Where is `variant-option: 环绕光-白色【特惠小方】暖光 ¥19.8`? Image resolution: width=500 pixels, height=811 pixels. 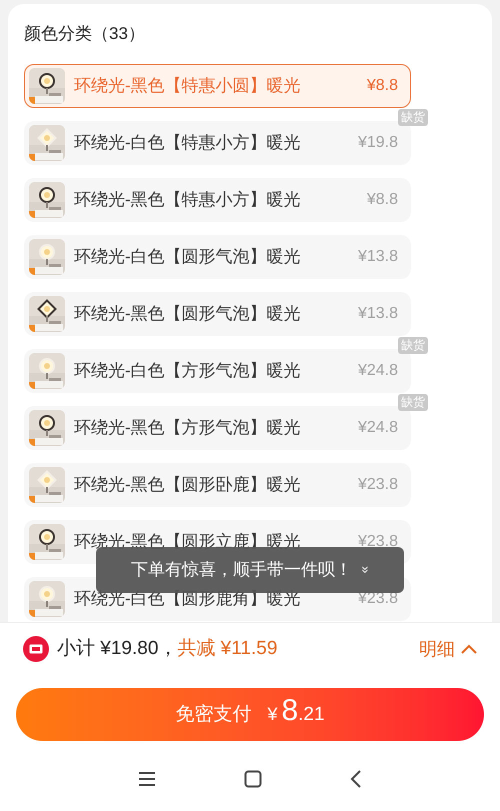
variant-option: 环绕光-白色【特惠小方】暖光 ¥19.8 is located at coordinates (217, 143).